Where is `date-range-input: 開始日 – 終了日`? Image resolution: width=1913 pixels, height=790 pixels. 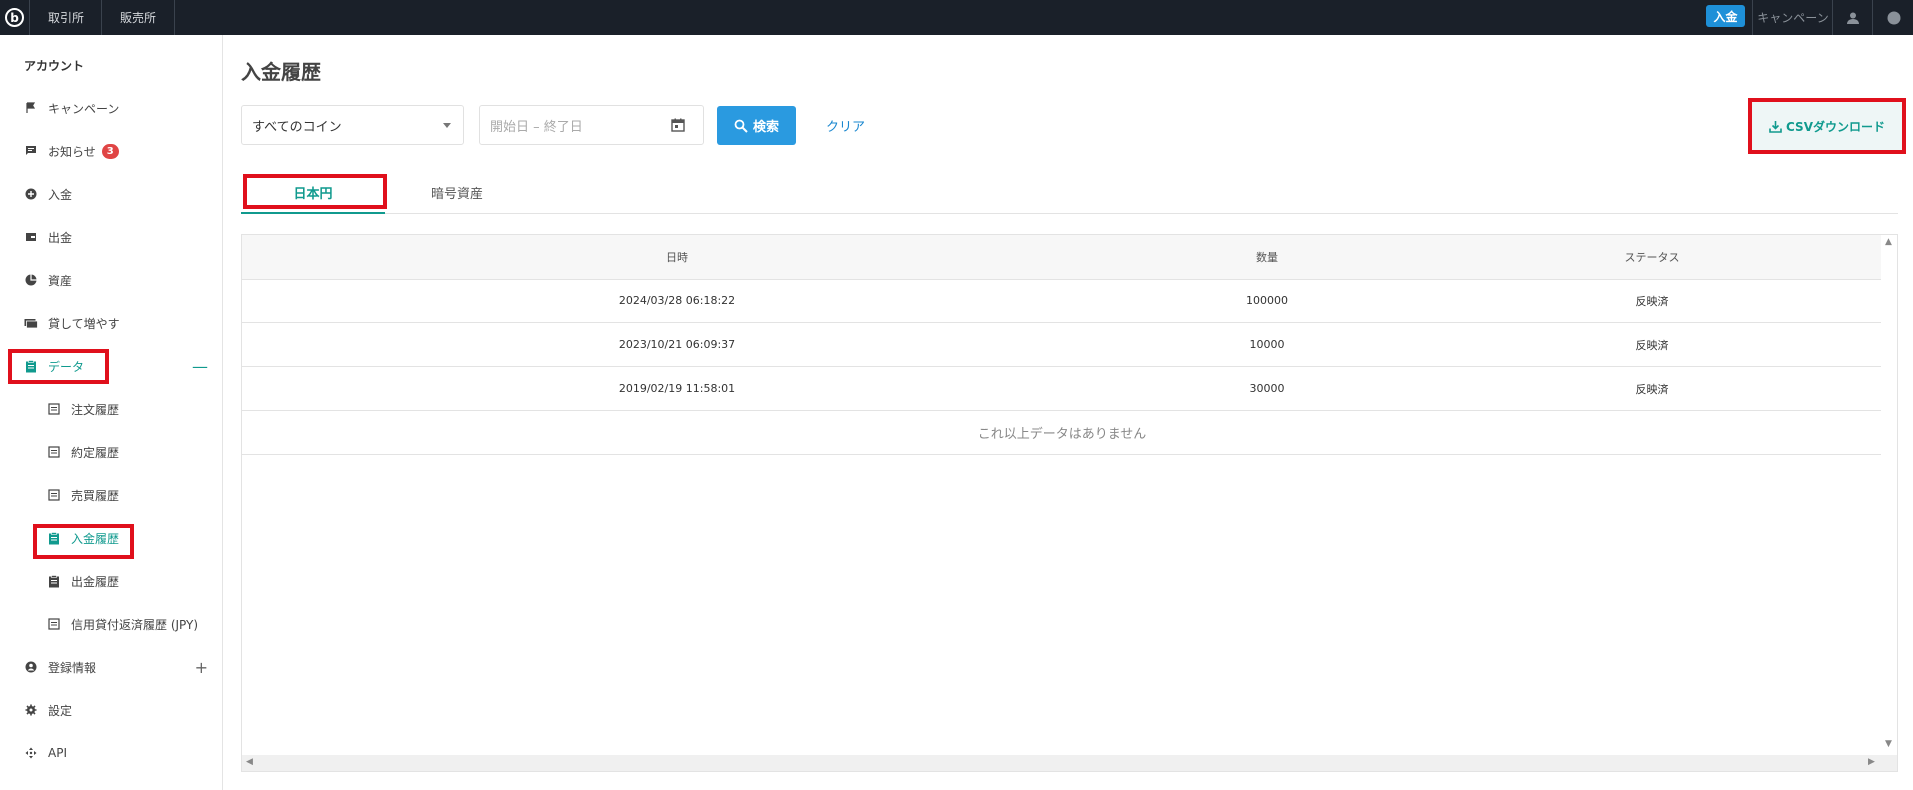
date-range-input: 開始日 – 終了日 is located at coordinates (591, 125).